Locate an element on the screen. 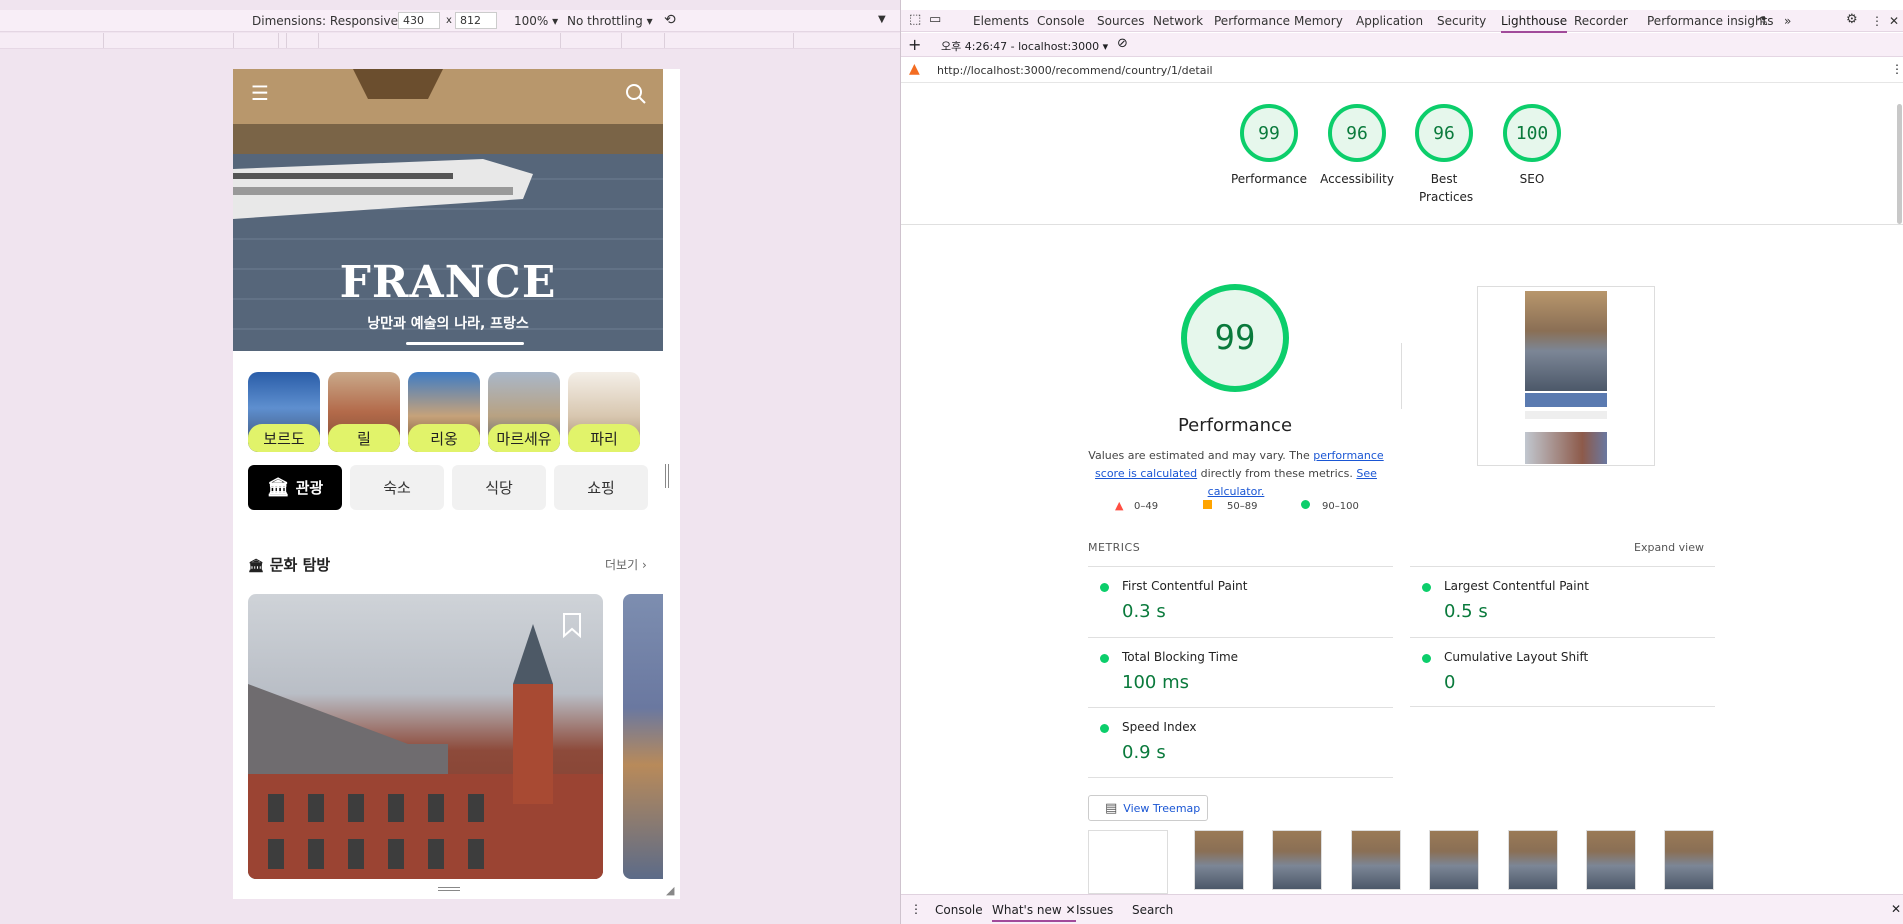 This screenshot has width=1903, height=924. tab-sightseeing: 🏛 관광 is located at coordinates (295, 487).